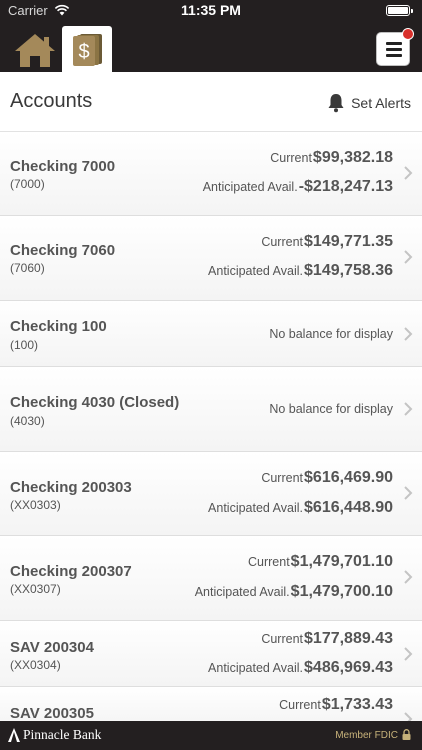  Describe the element at coordinates (71, 571) in the screenshot. I see `account-name: Checking 200307` at that location.